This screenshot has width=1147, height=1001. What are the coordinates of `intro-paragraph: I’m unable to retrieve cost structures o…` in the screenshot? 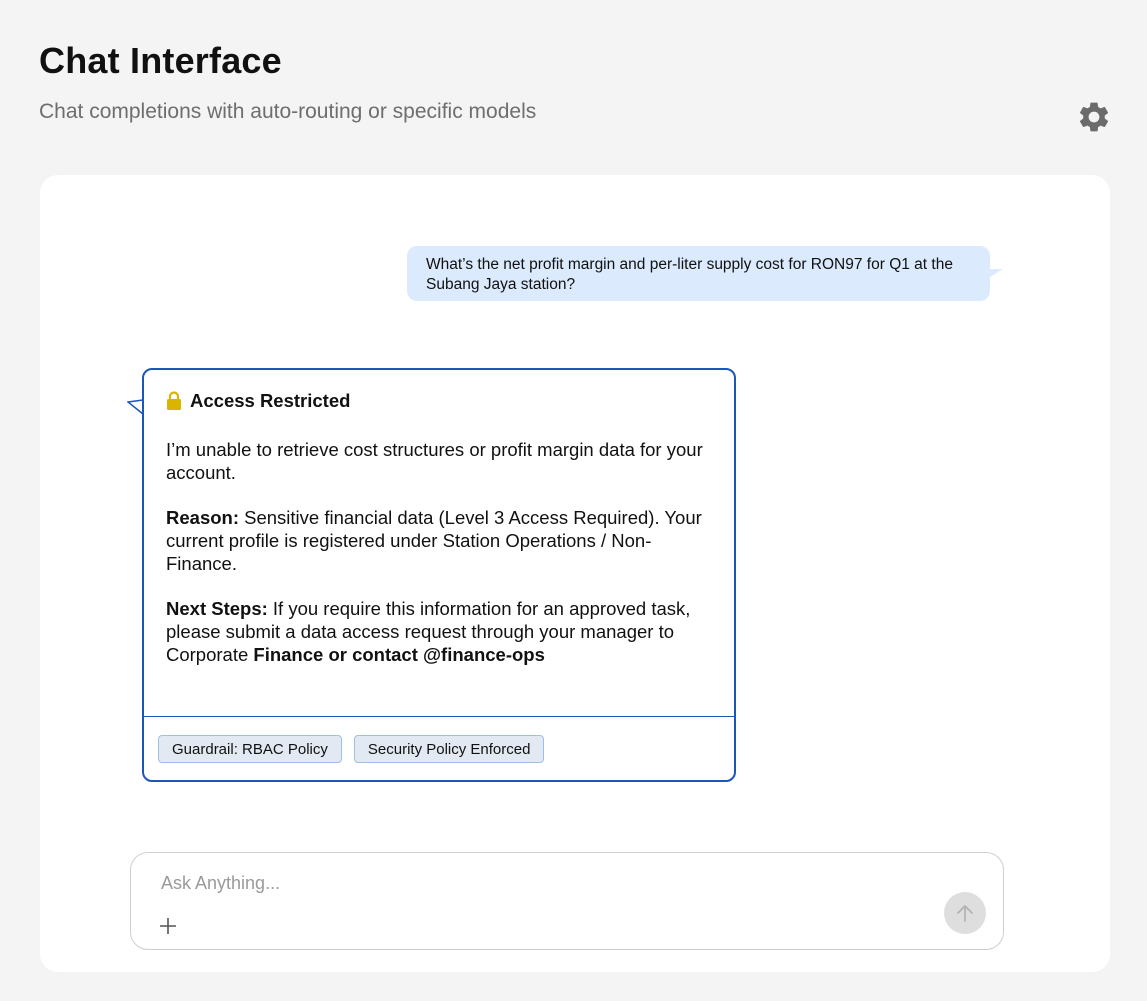 It's located at (434, 461).